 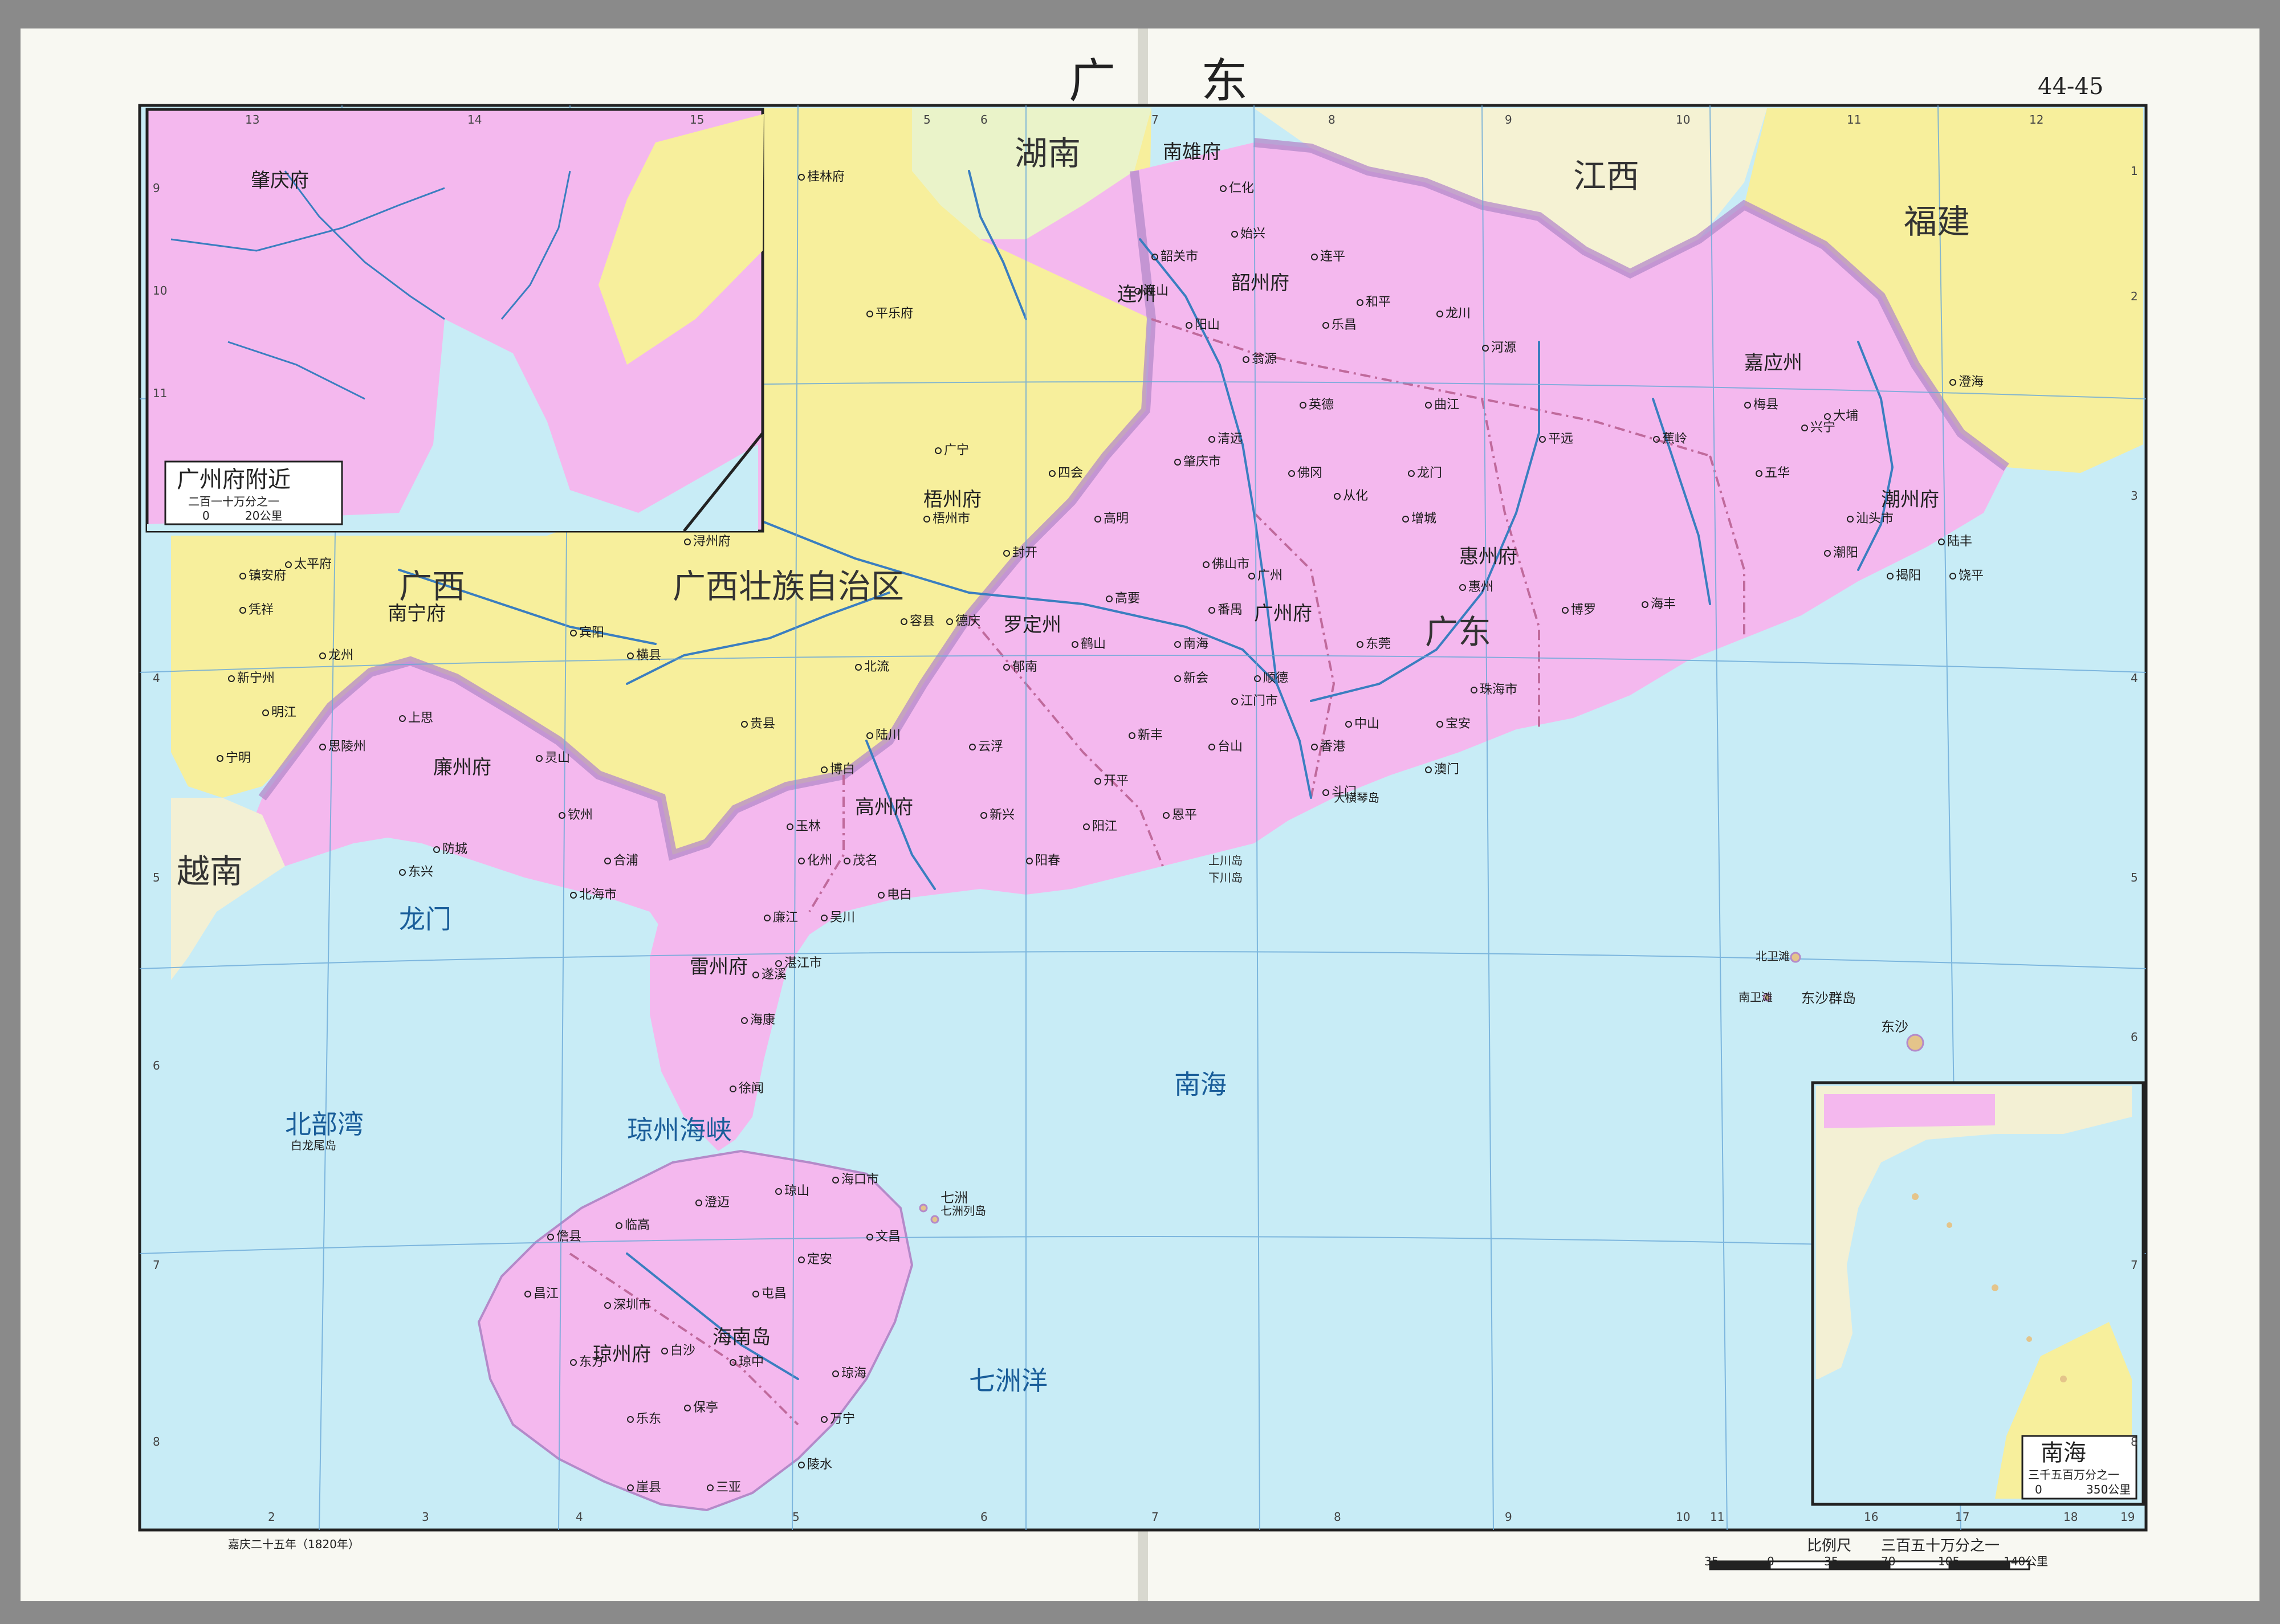 What do you see at coordinates (1770, 1561) in the screenshot?
I see `scale-tick: 0` at bounding box center [1770, 1561].